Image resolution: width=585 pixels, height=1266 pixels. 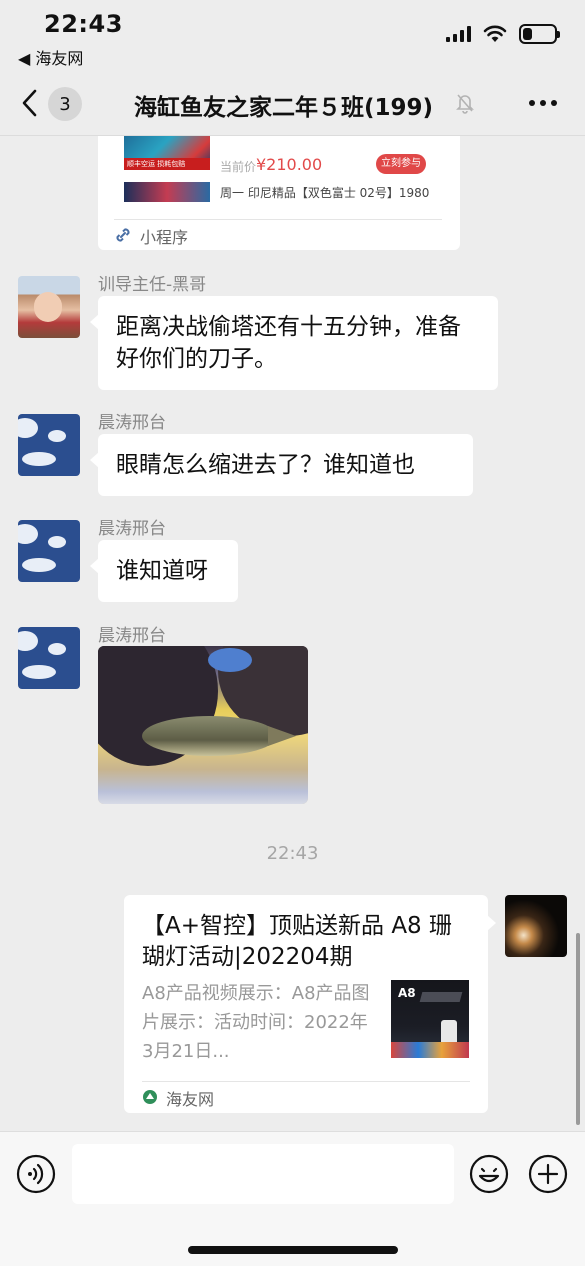 I want to click on battery-icon, so click(x=539, y=34).